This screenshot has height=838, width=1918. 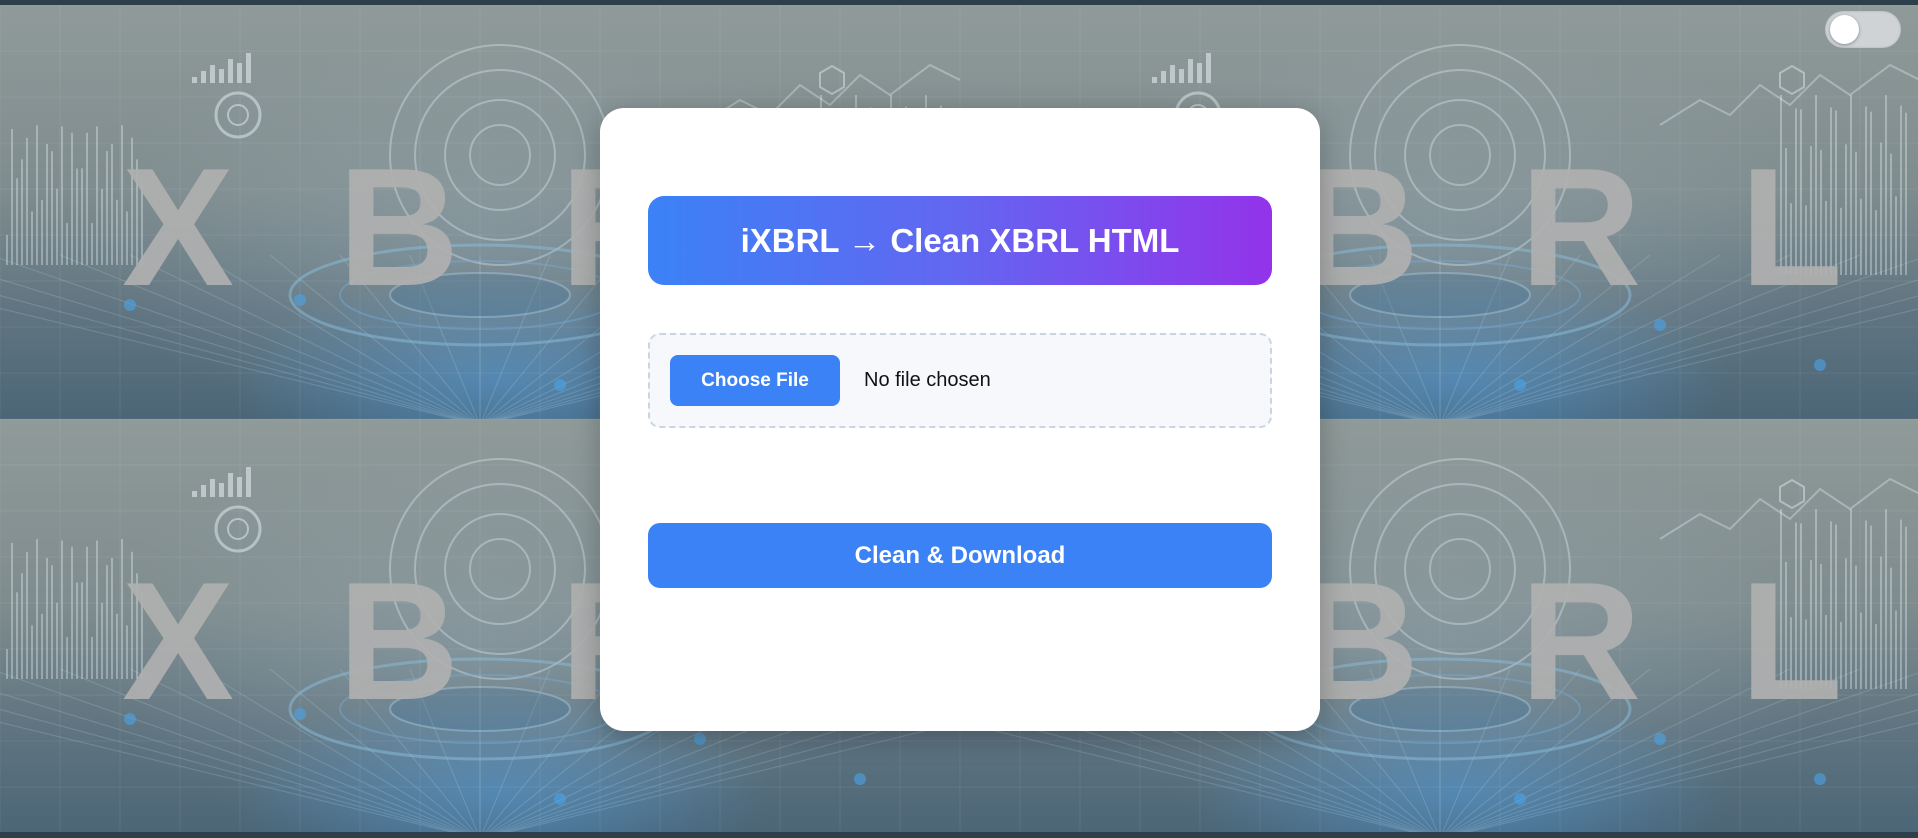 I want to click on toggle-knob, so click(x=1844, y=29).